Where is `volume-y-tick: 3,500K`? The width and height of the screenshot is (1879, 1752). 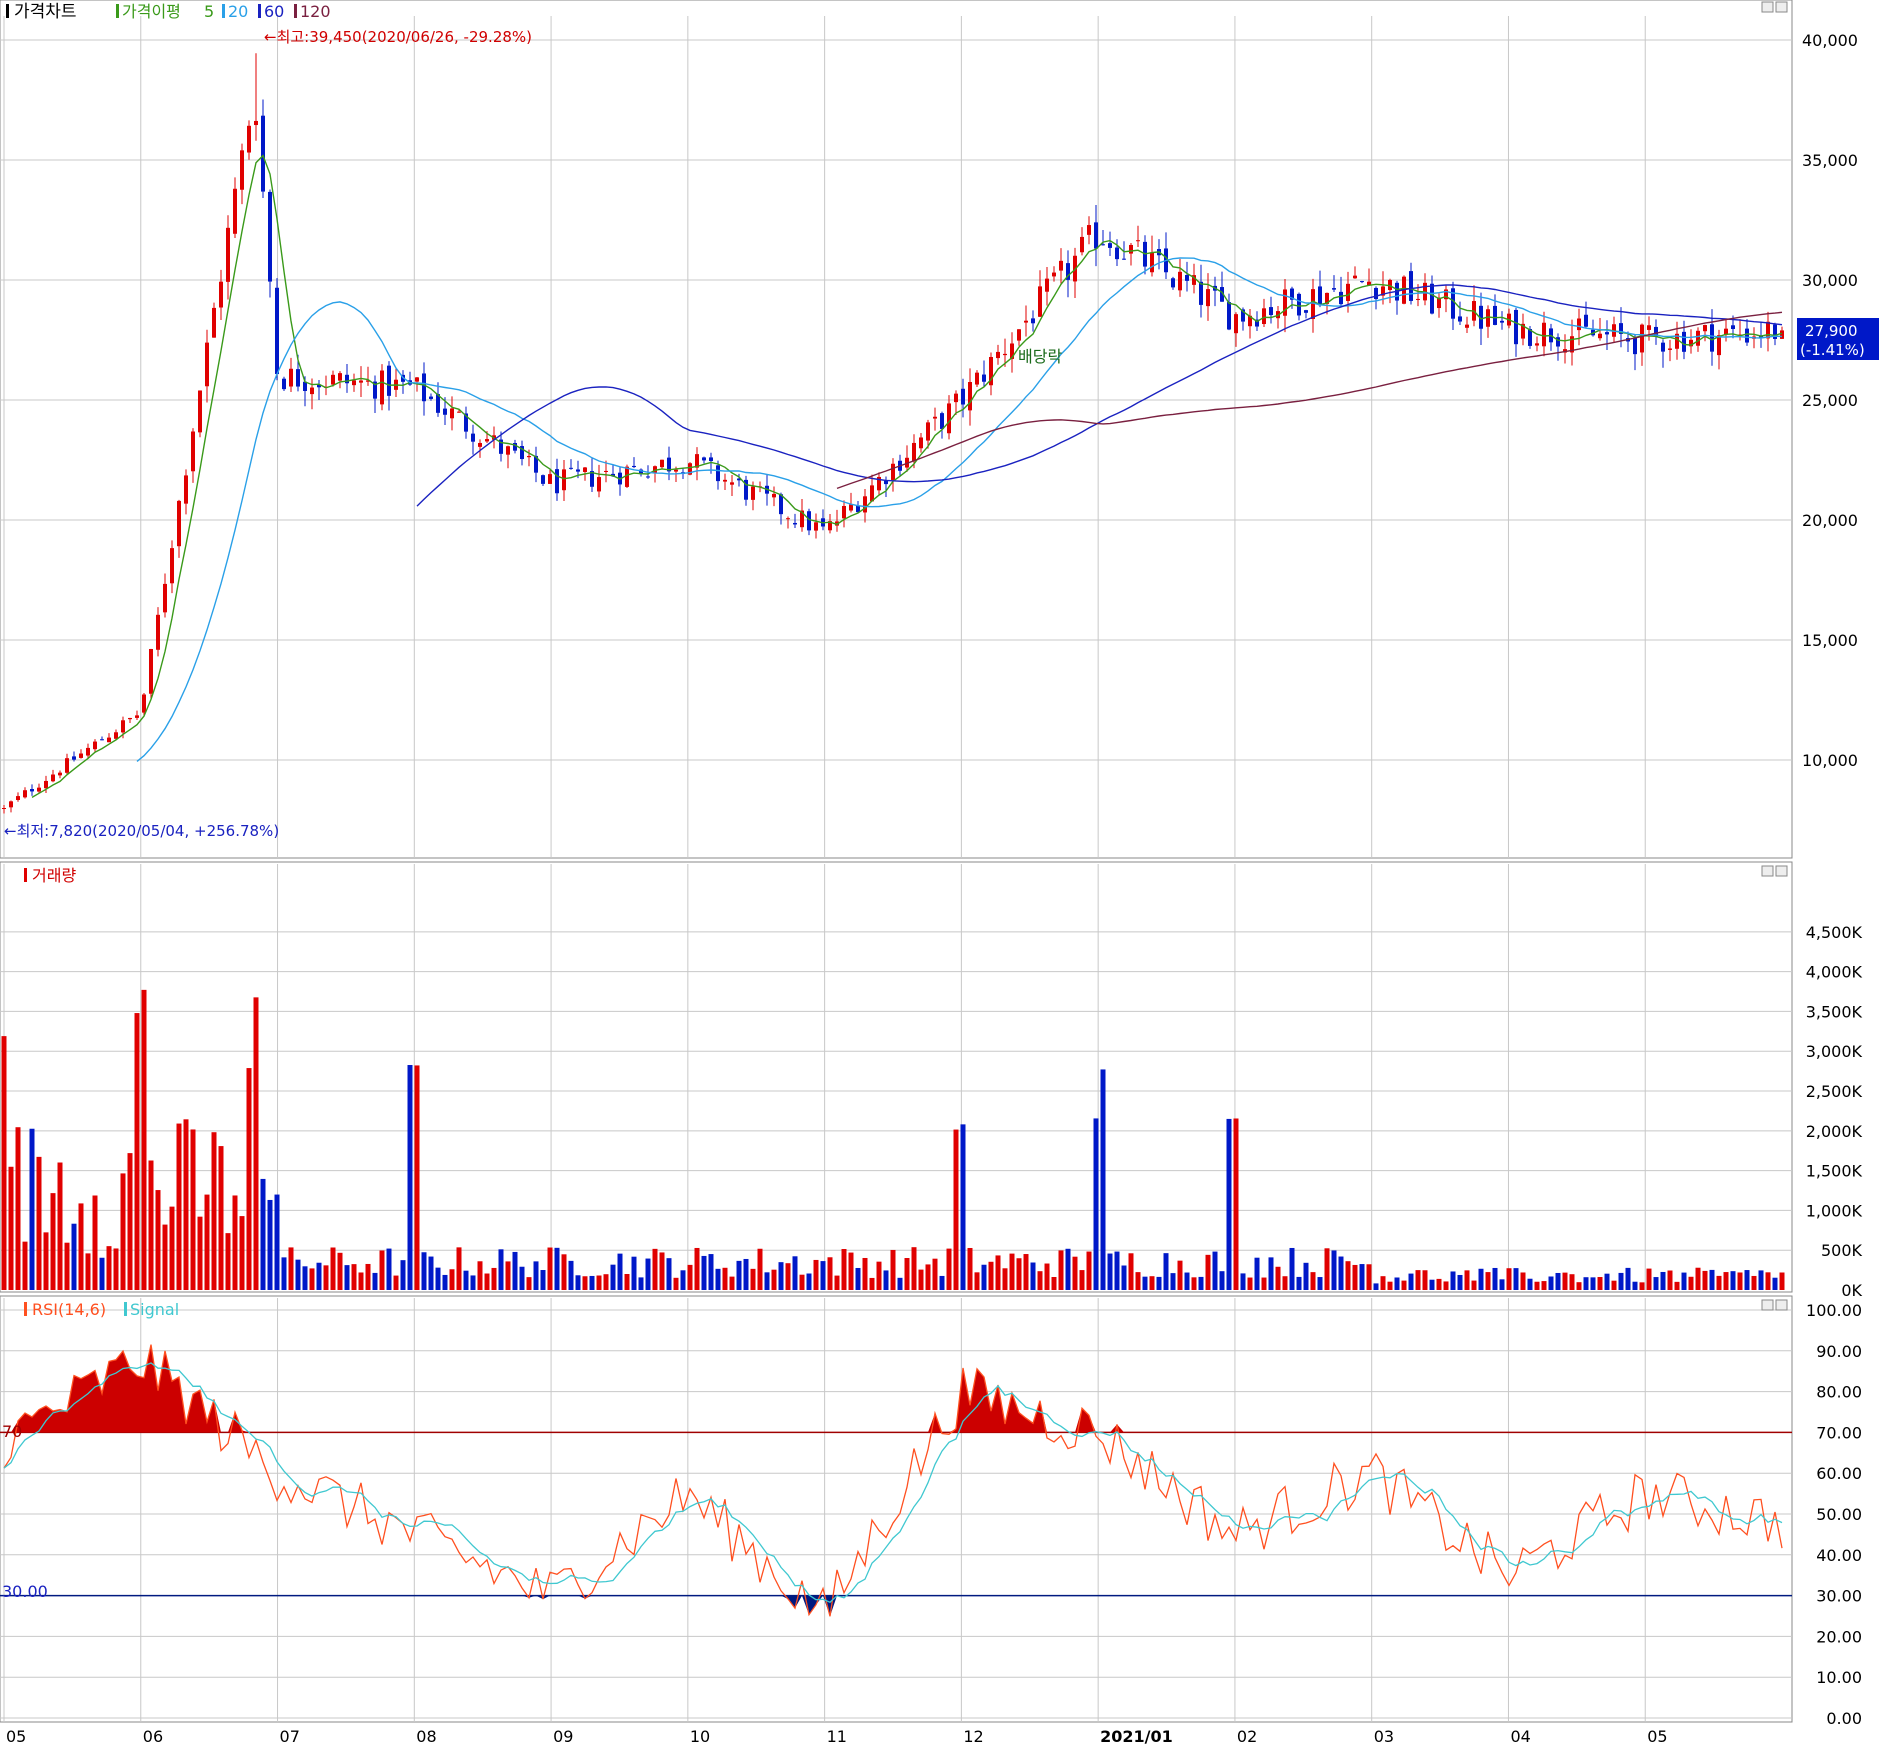
volume-y-tick: 3,500K is located at coordinates (1834, 1011).